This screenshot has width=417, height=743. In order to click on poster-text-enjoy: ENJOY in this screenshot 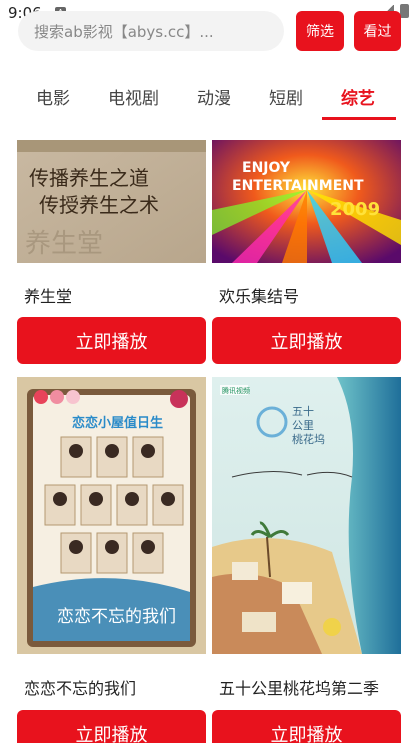, I will do `click(266, 168)`.